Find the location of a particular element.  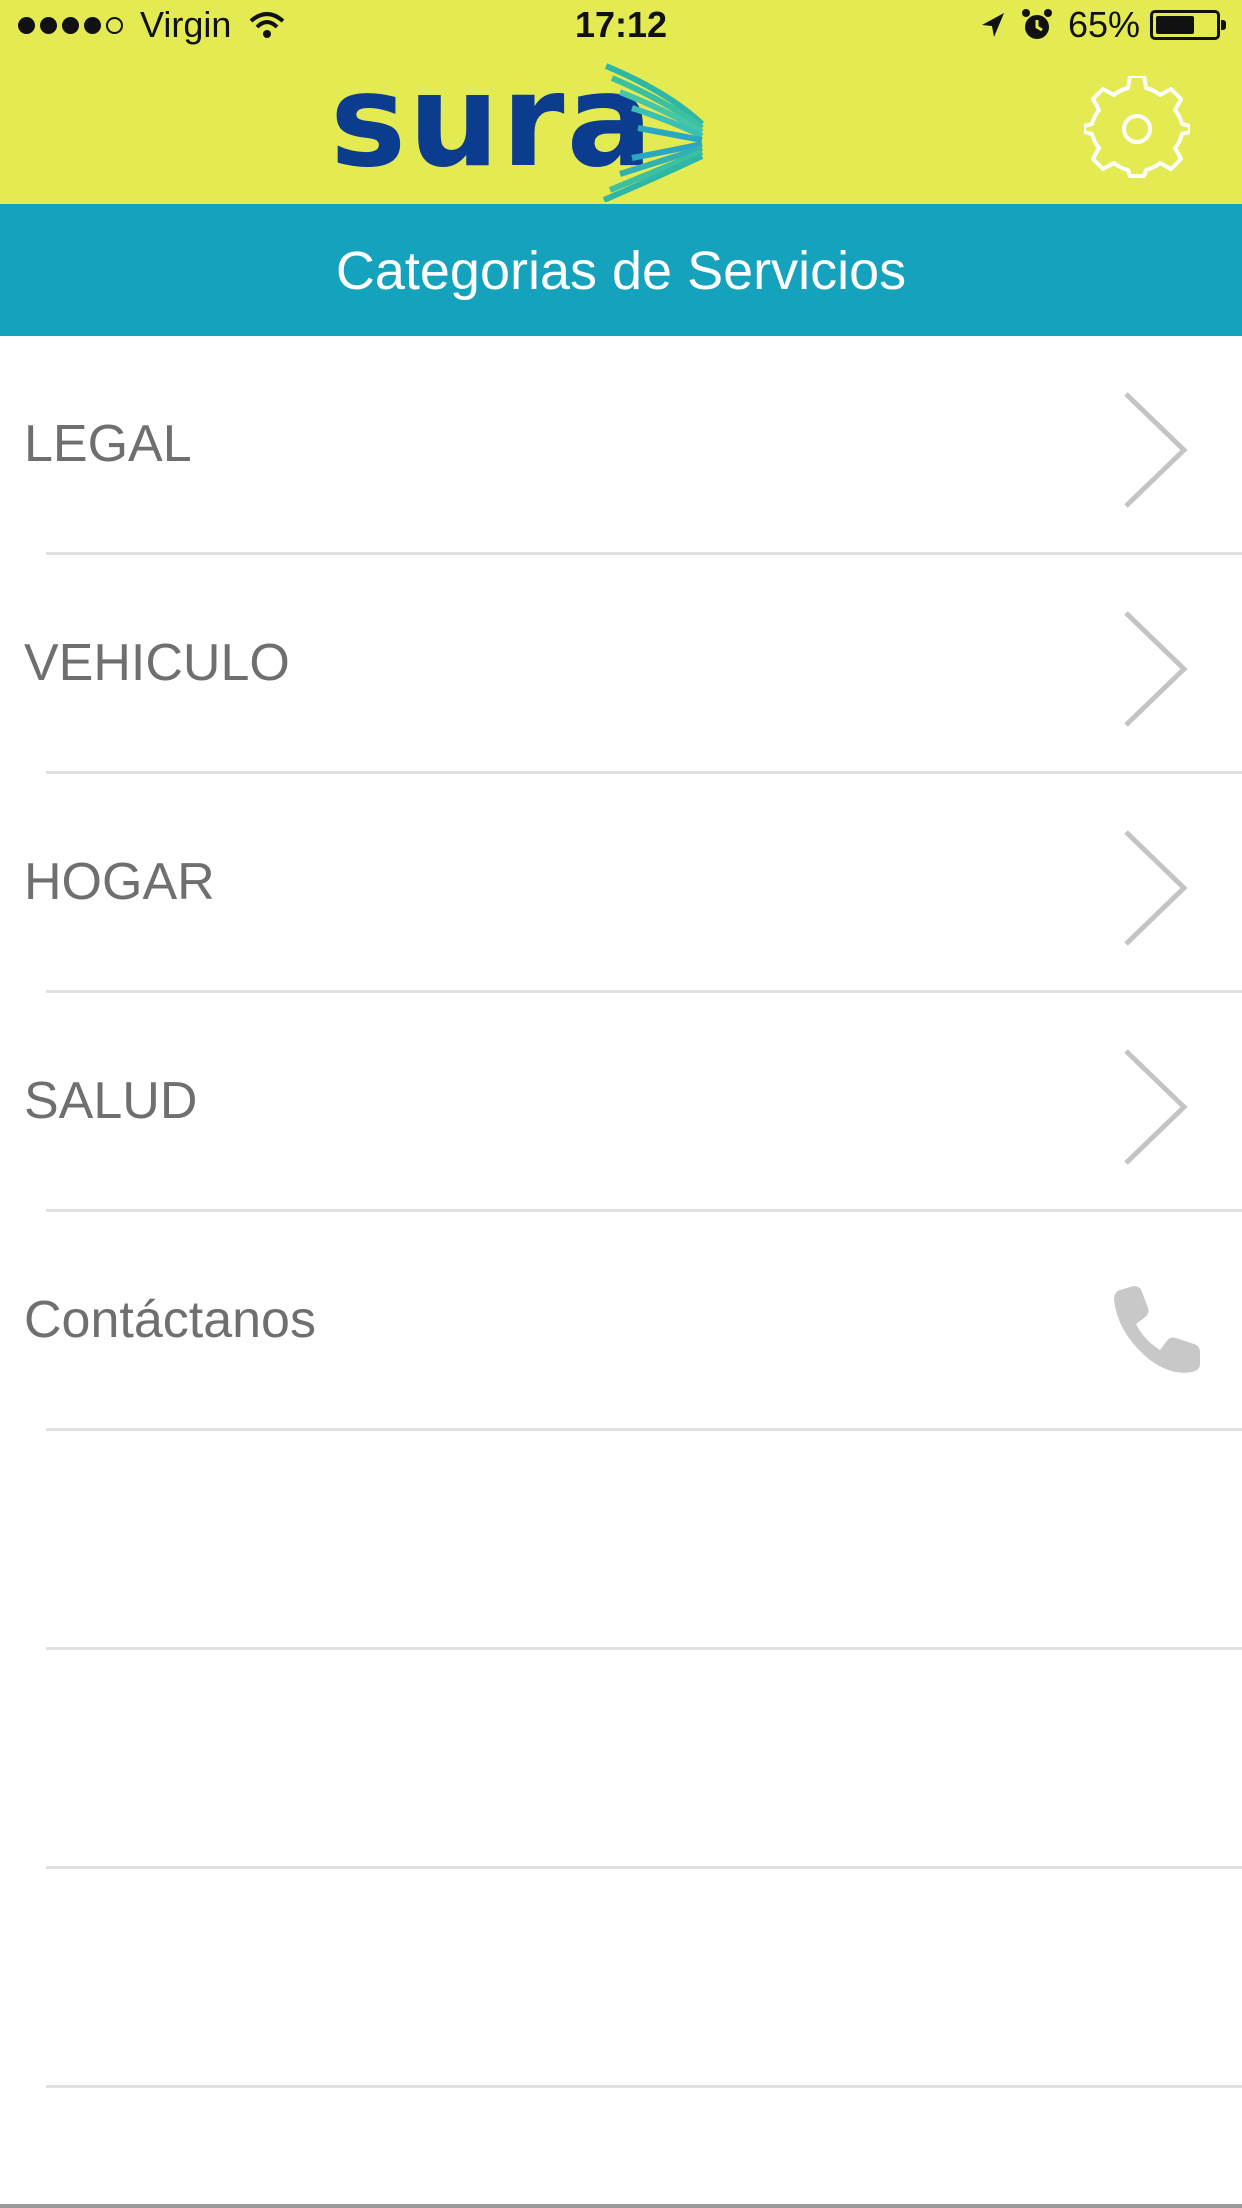

status-bar: Virgin 17:12 65% is located at coordinates (621, 26).